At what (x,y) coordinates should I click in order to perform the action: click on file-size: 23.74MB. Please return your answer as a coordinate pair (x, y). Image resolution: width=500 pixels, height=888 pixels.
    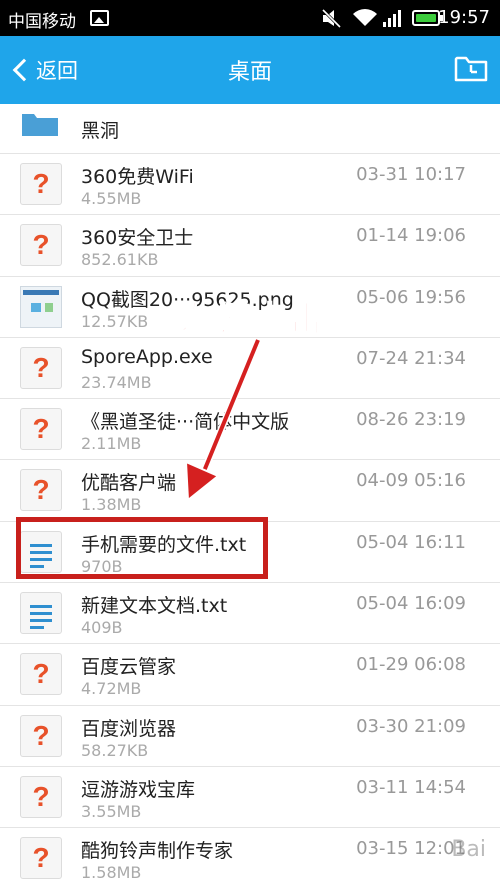
    Looking at the image, I should click on (116, 382).